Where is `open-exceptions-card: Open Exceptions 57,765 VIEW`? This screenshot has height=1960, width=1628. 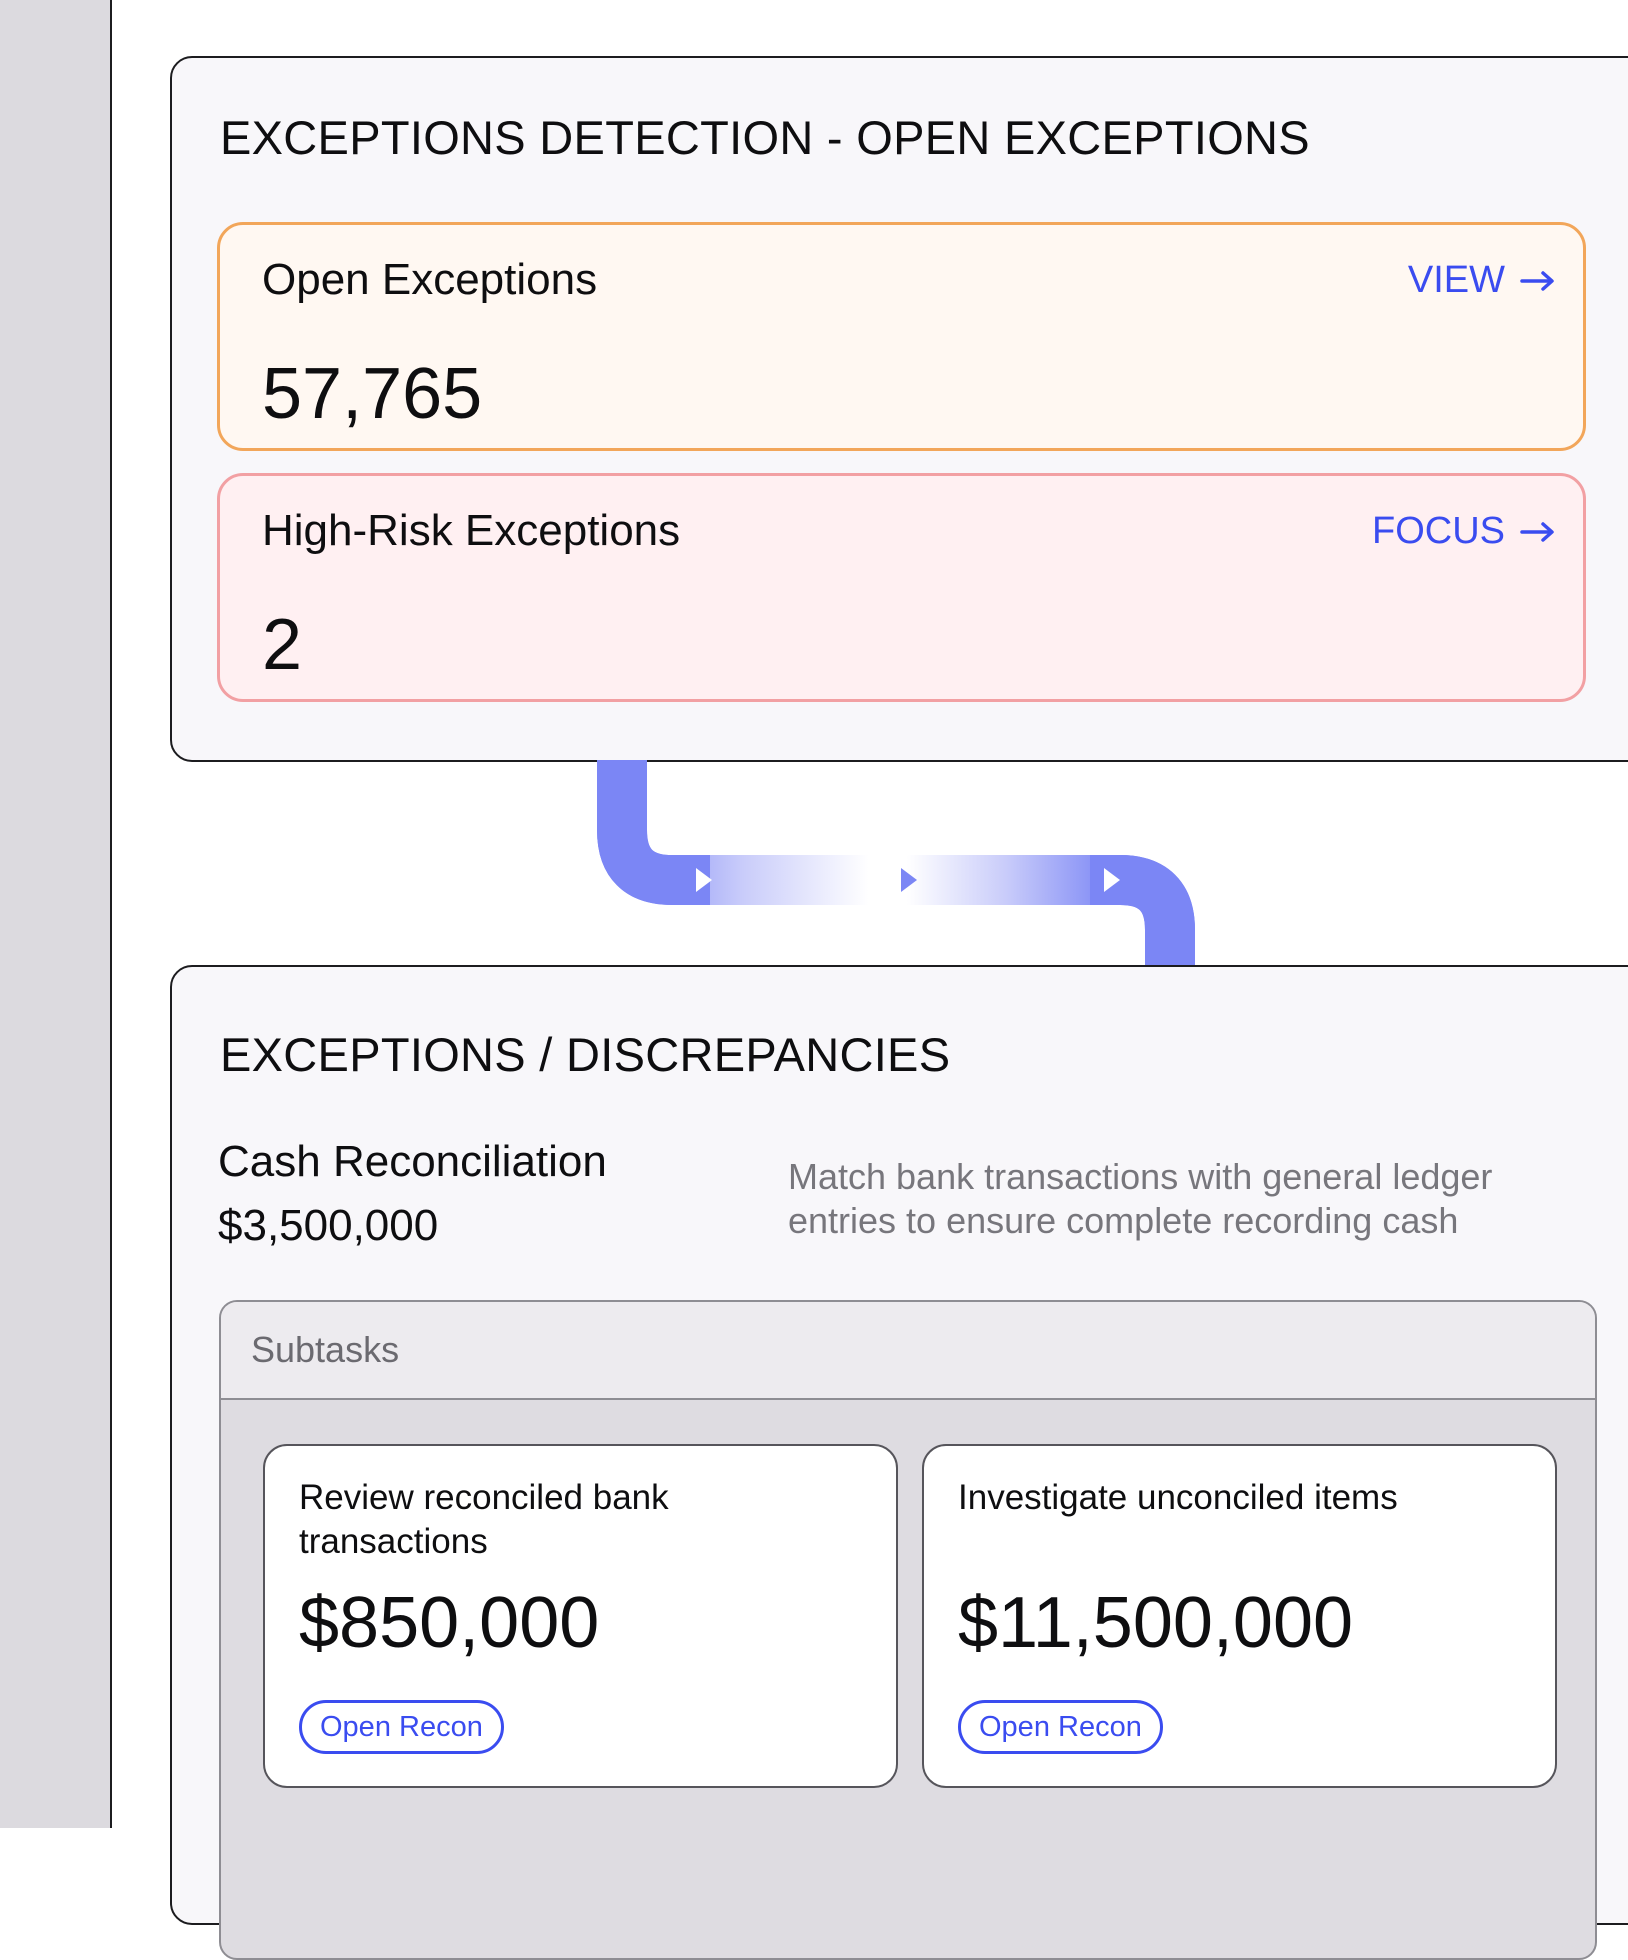
open-exceptions-card: Open Exceptions 57,765 VIEW is located at coordinates (901, 336).